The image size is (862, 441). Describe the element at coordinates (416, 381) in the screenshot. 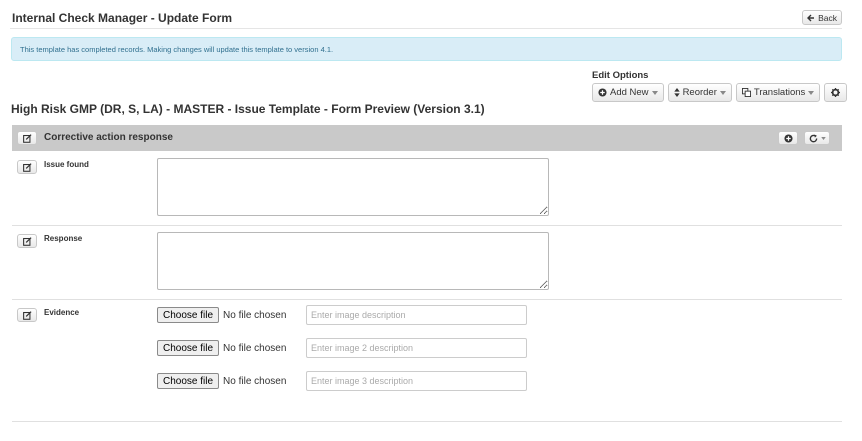

I see `image-3-description-input` at that location.